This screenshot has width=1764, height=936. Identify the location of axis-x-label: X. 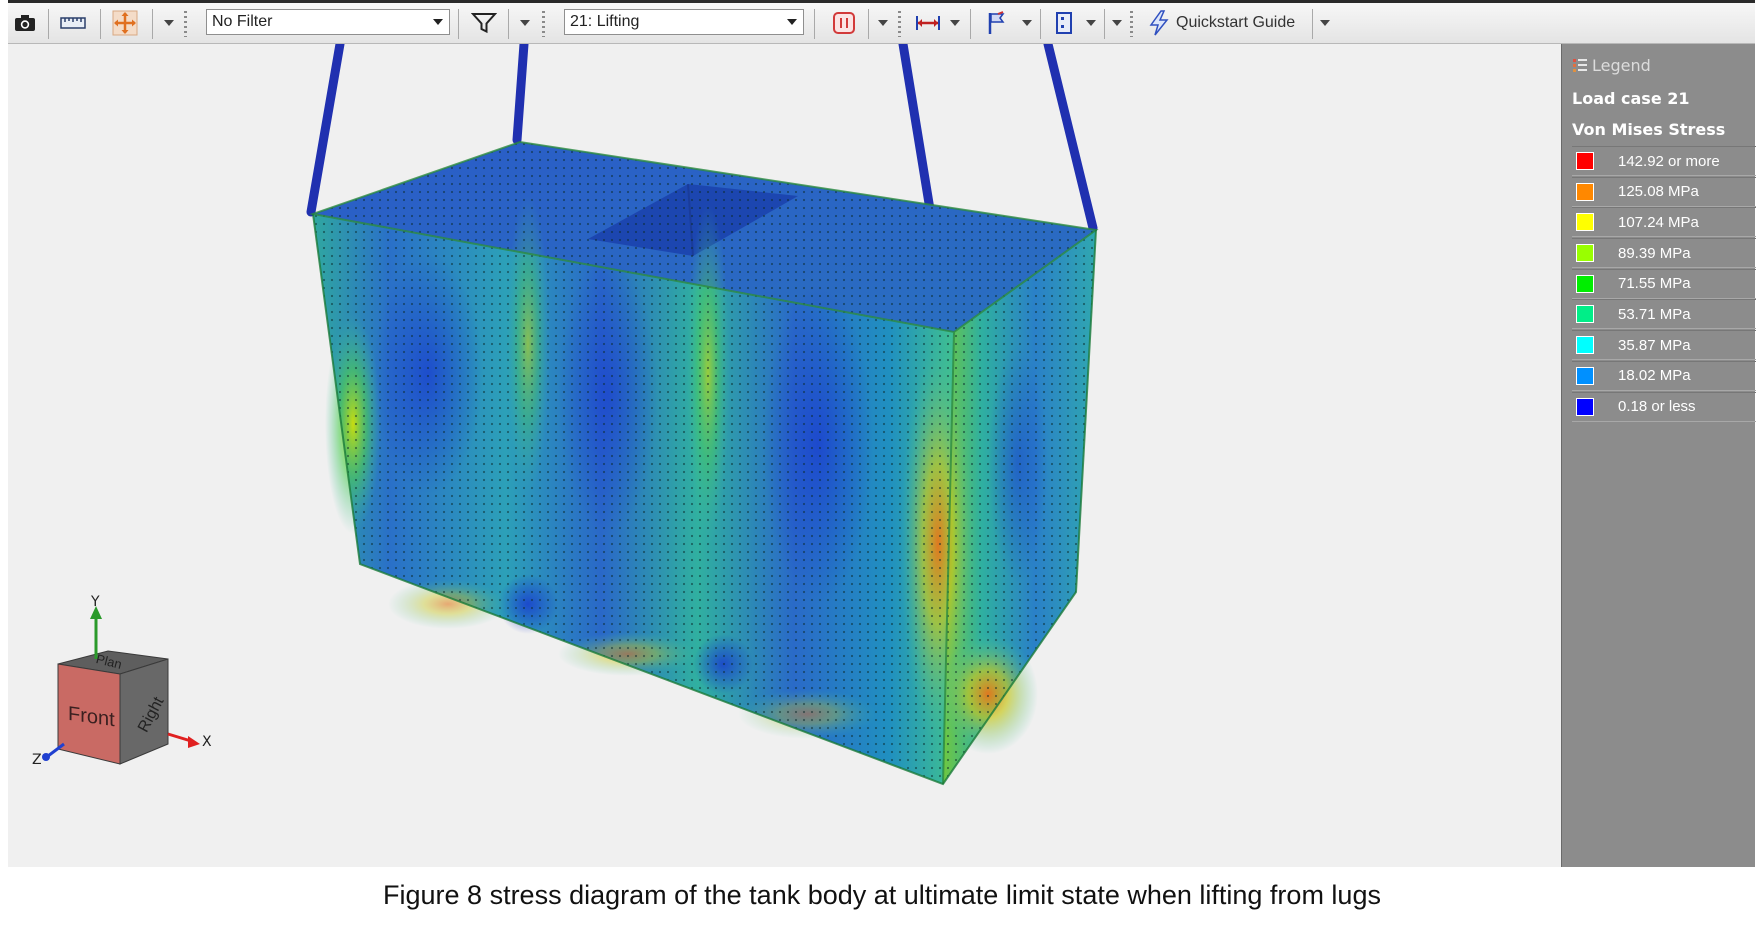
(207, 742).